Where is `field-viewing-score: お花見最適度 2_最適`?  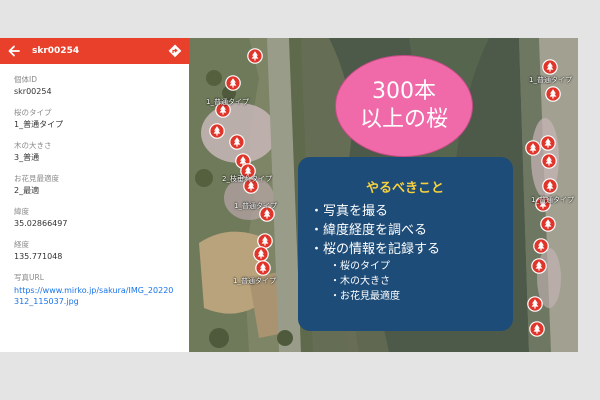 field-viewing-score: お花見最適度 2_最適 is located at coordinates (94, 185).